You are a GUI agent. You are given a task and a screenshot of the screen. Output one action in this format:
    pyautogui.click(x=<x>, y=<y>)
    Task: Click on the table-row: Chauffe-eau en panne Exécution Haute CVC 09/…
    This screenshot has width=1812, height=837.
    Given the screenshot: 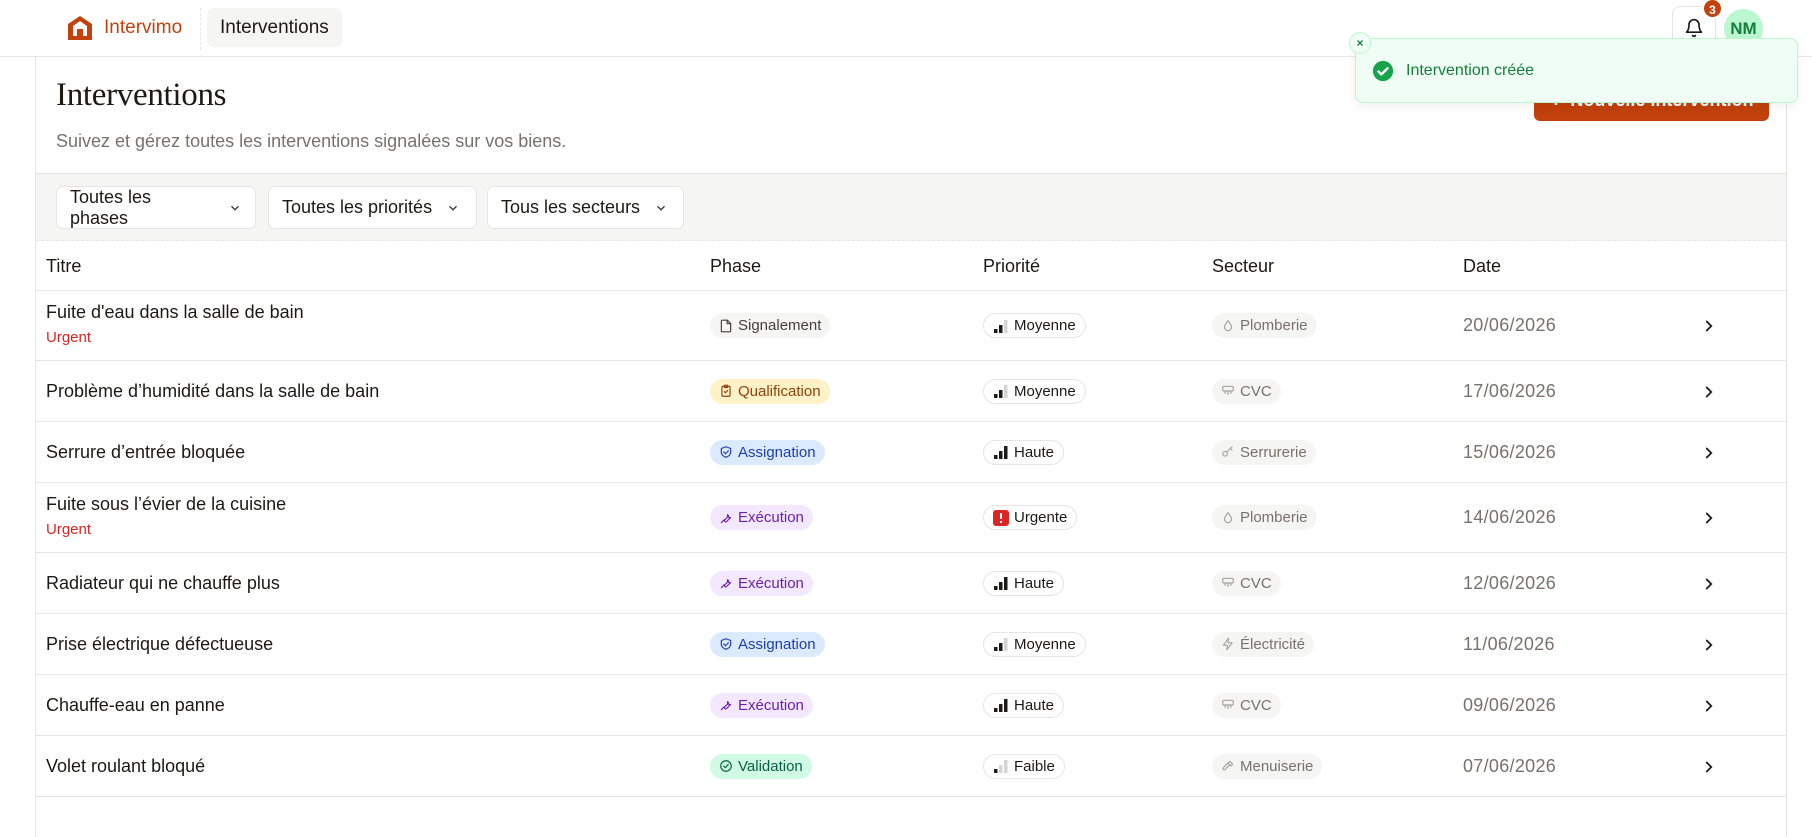 What is the action you would take?
    pyautogui.click(x=911, y=705)
    